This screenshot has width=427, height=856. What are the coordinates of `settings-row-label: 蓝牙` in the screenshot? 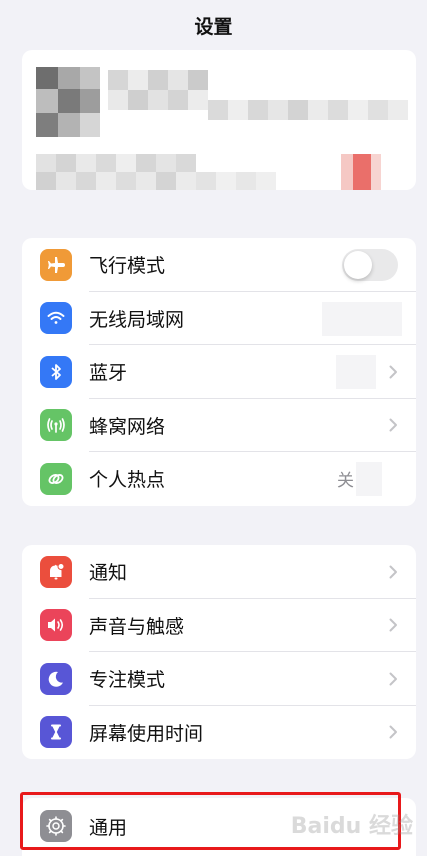 It's located at (108, 373).